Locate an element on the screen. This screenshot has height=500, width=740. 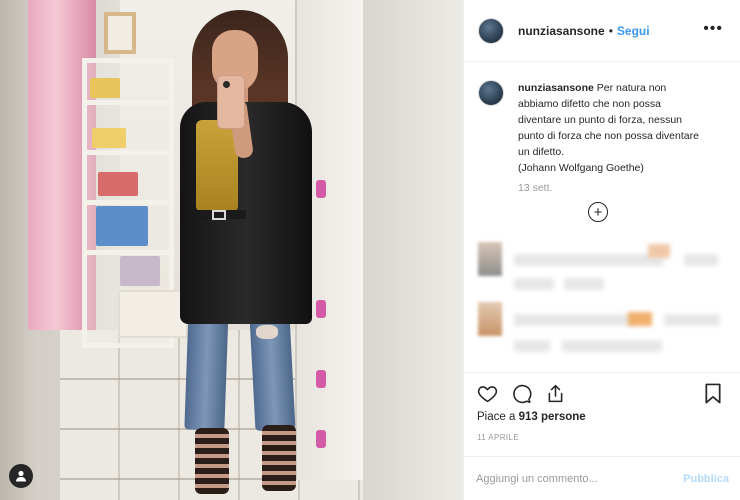
plus-circle-icon: + is located at coordinates (598, 212).